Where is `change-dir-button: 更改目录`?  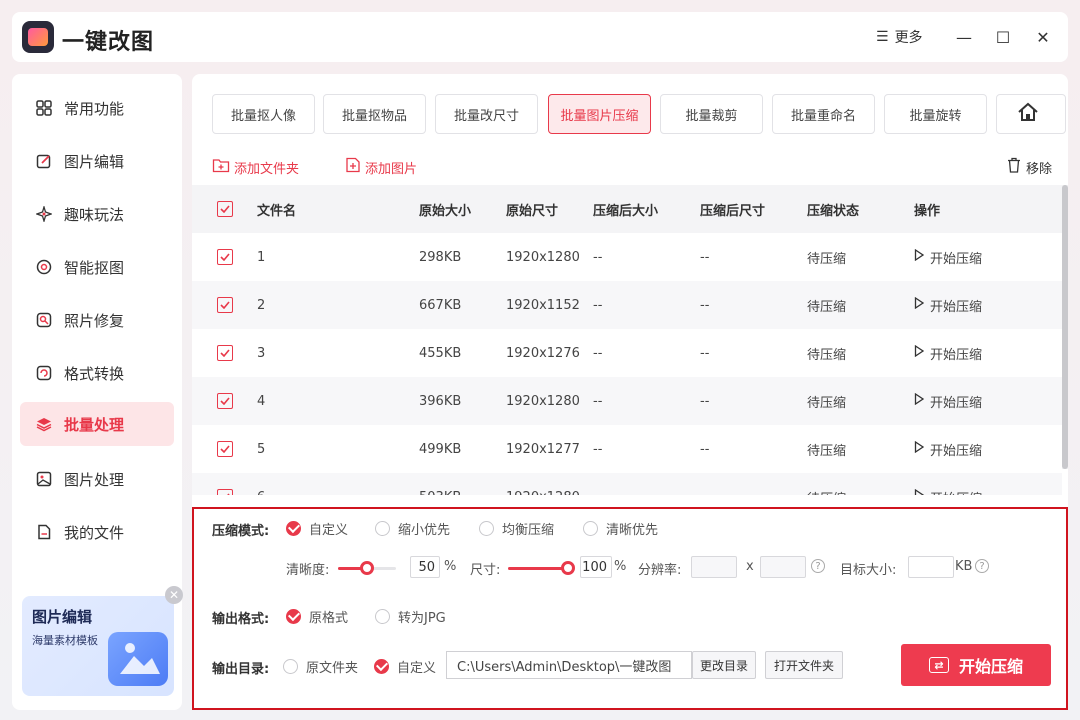
change-dir-button: 更改目录 is located at coordinates (724, 665).